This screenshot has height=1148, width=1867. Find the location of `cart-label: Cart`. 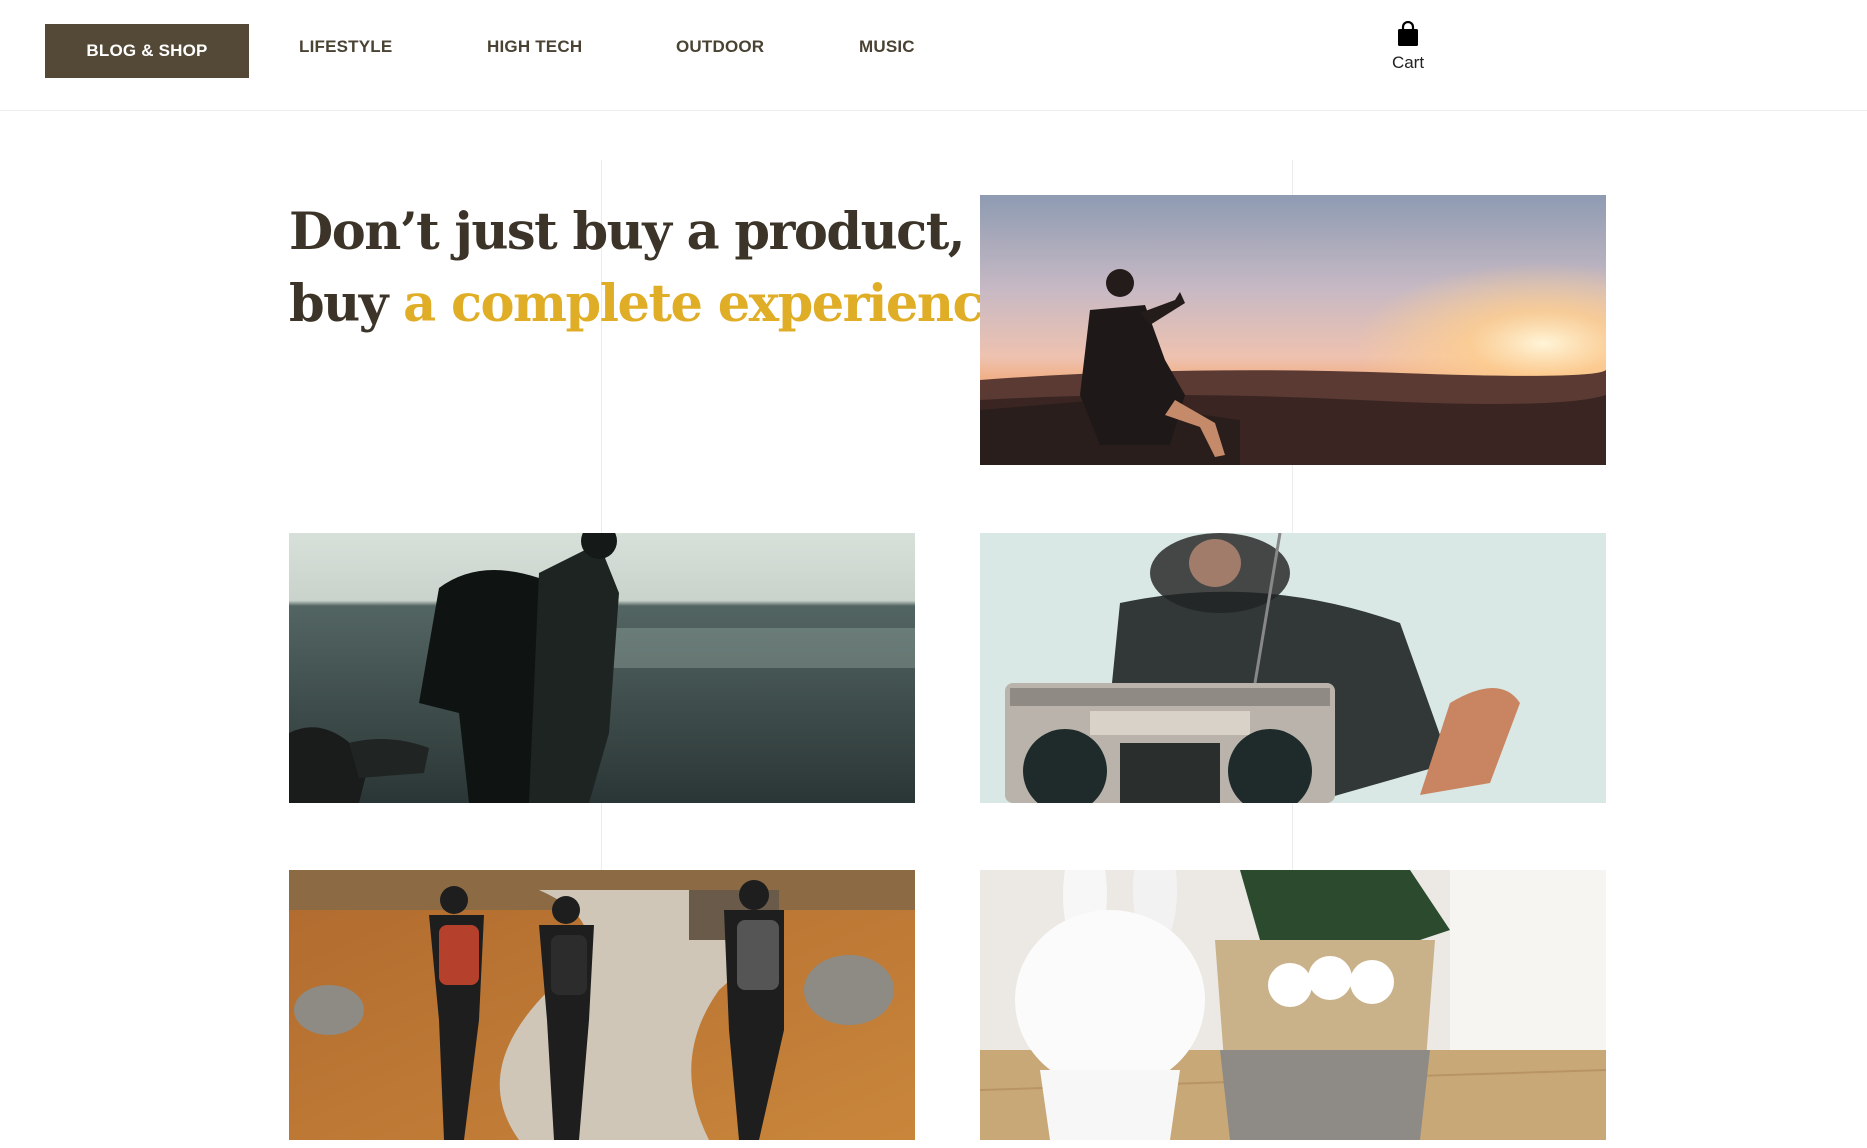

cart-label: Cart is located at coordinates (1408, 62).